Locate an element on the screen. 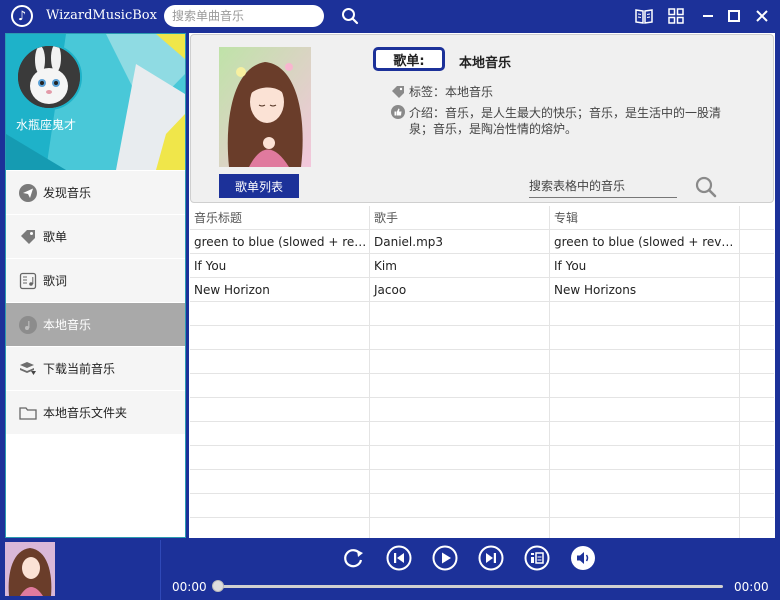 The width and height of the screenshot is (780, 600). sidebar-item-playlist: 歌单 is located at coordinates (95, 237).